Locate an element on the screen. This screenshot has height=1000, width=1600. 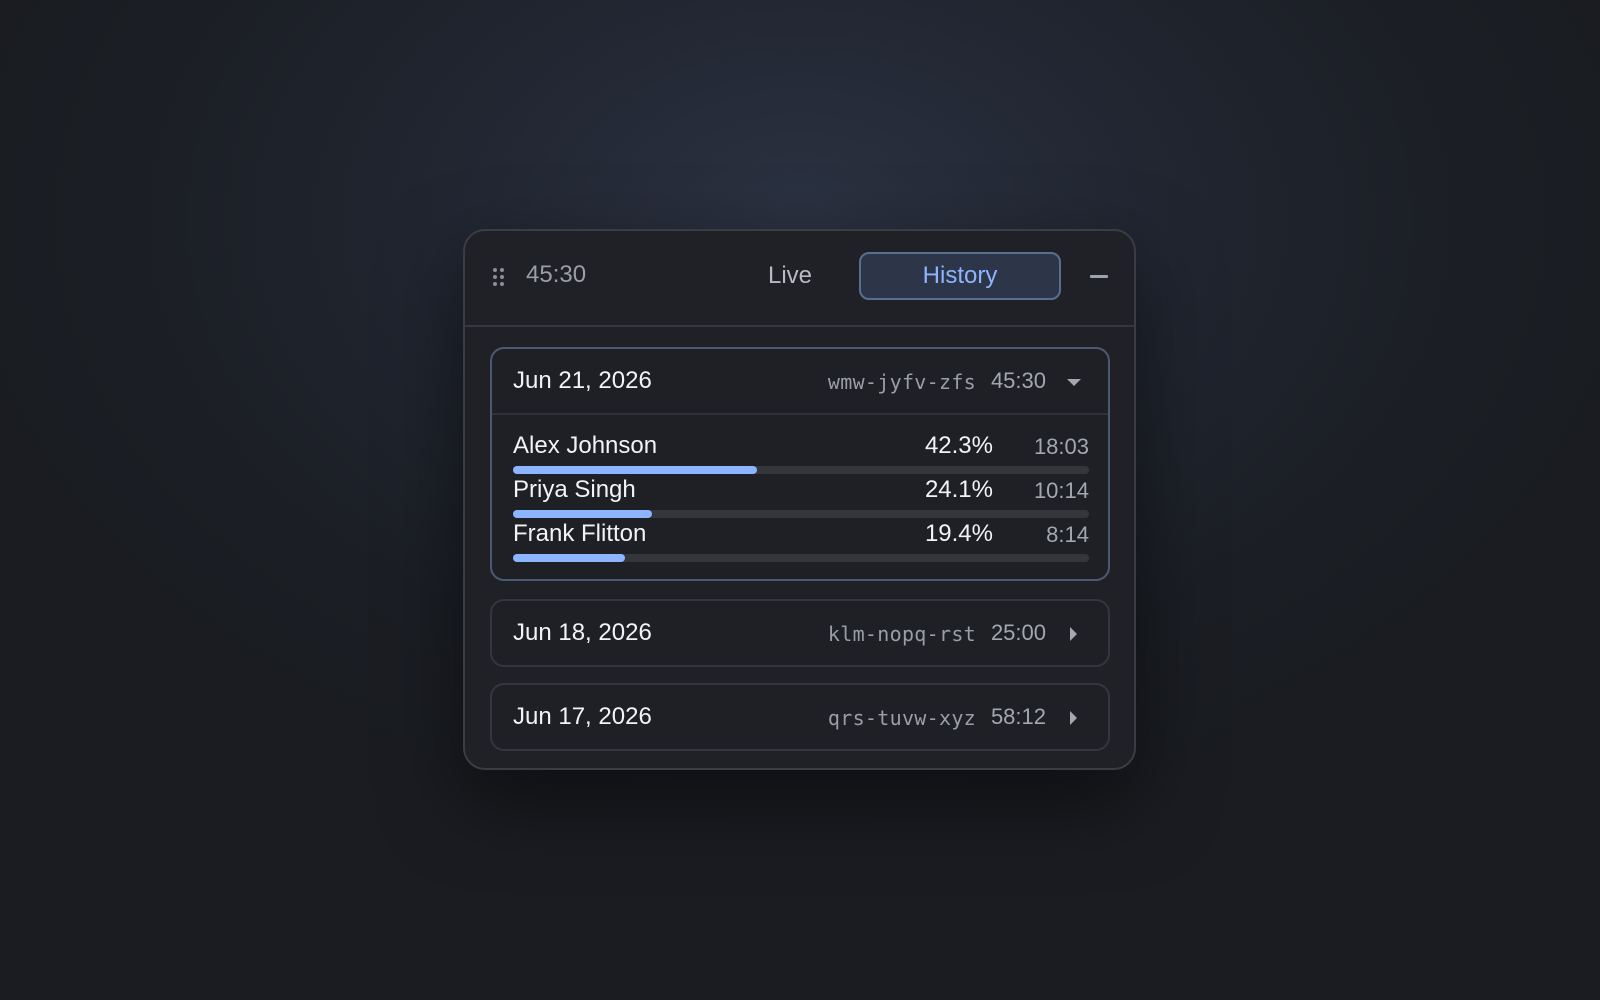
participant-name: Alex Johnson is located at coordinates (585, 445).